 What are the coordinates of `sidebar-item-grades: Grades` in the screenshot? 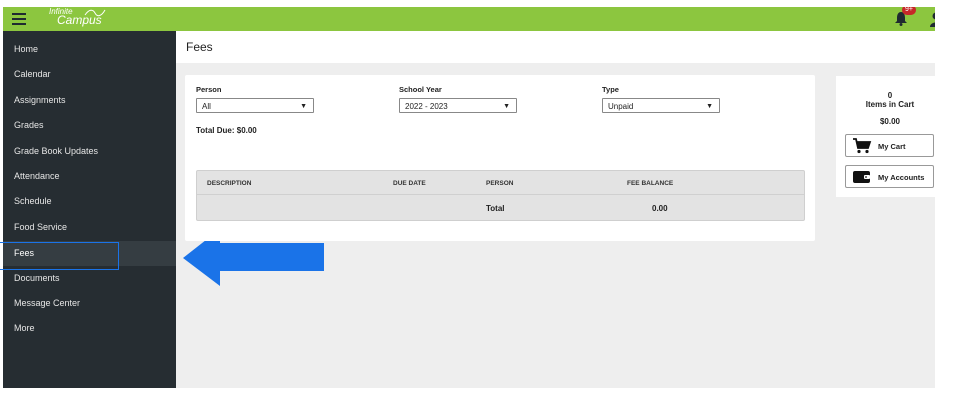 It's located at (89, 125).